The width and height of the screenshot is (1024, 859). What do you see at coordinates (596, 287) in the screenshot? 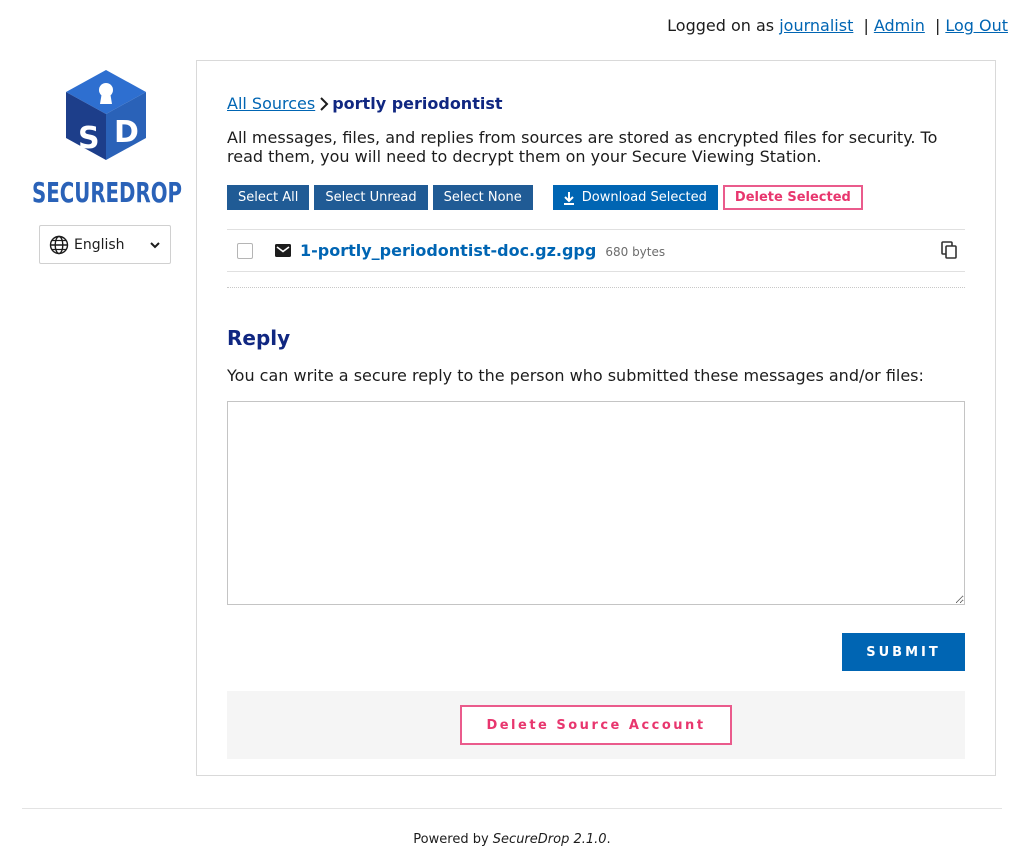
I see `divider` at bounding box center [596, 287].